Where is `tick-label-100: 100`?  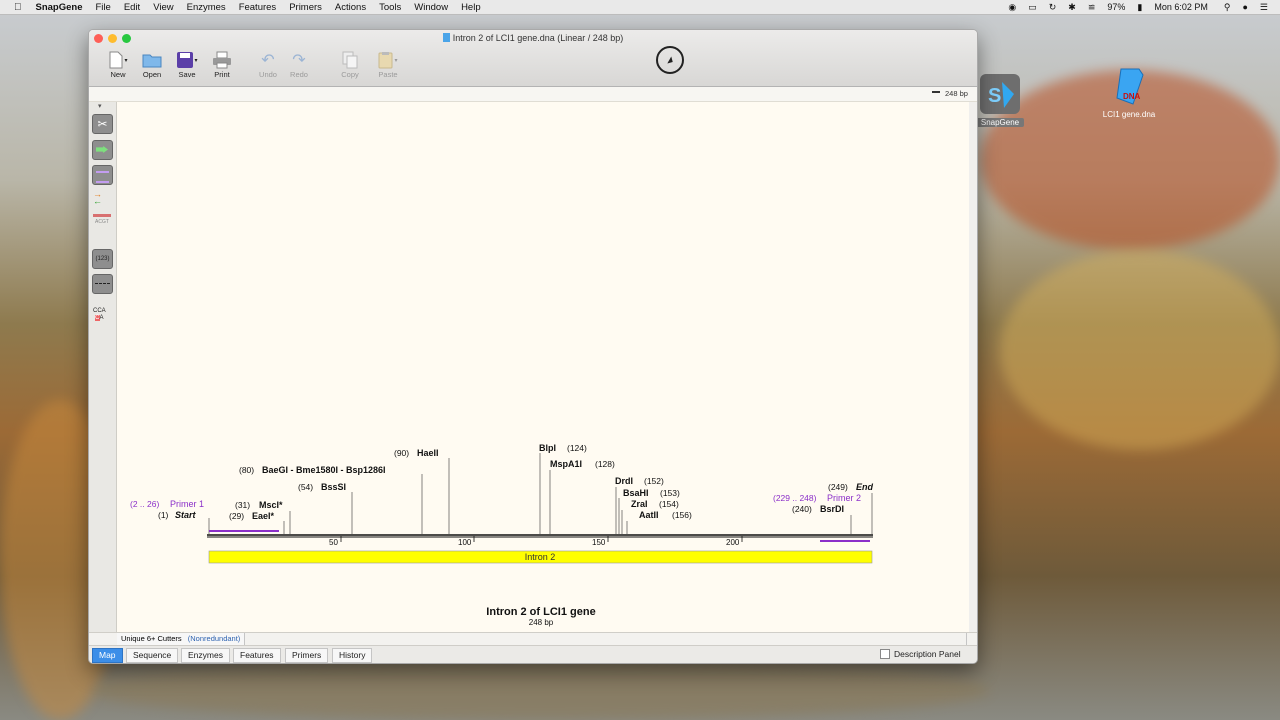 tick-label-100: 100 is located at coordinates (465, 542).